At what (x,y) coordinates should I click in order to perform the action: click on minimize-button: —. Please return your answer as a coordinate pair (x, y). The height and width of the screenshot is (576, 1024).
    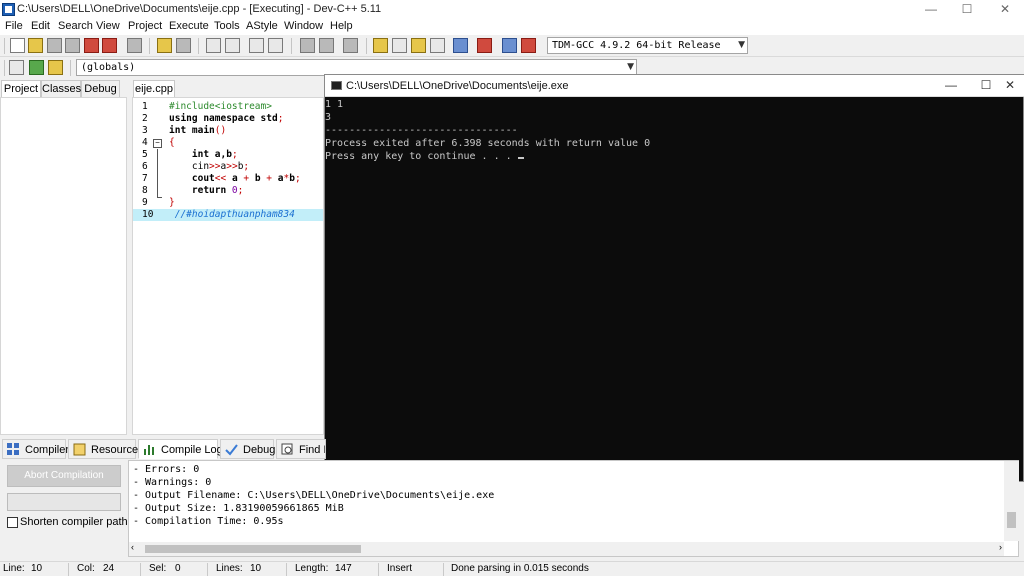
    Looking at the image, I should click on (931, 9).